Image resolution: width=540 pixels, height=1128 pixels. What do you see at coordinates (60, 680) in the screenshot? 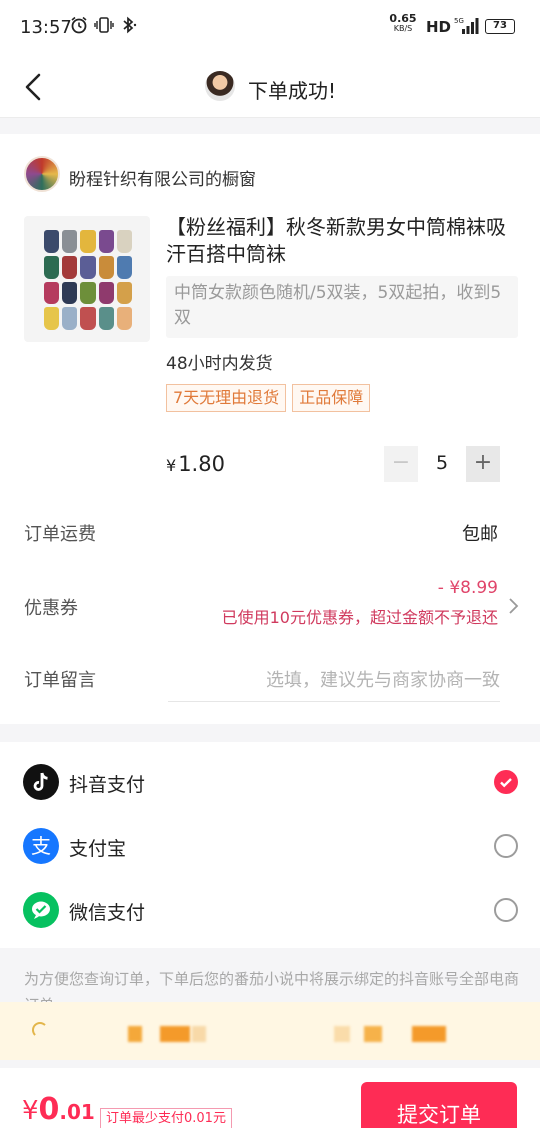
I see `order-remark-label: 订单留言` at bounding box center [60, 680].